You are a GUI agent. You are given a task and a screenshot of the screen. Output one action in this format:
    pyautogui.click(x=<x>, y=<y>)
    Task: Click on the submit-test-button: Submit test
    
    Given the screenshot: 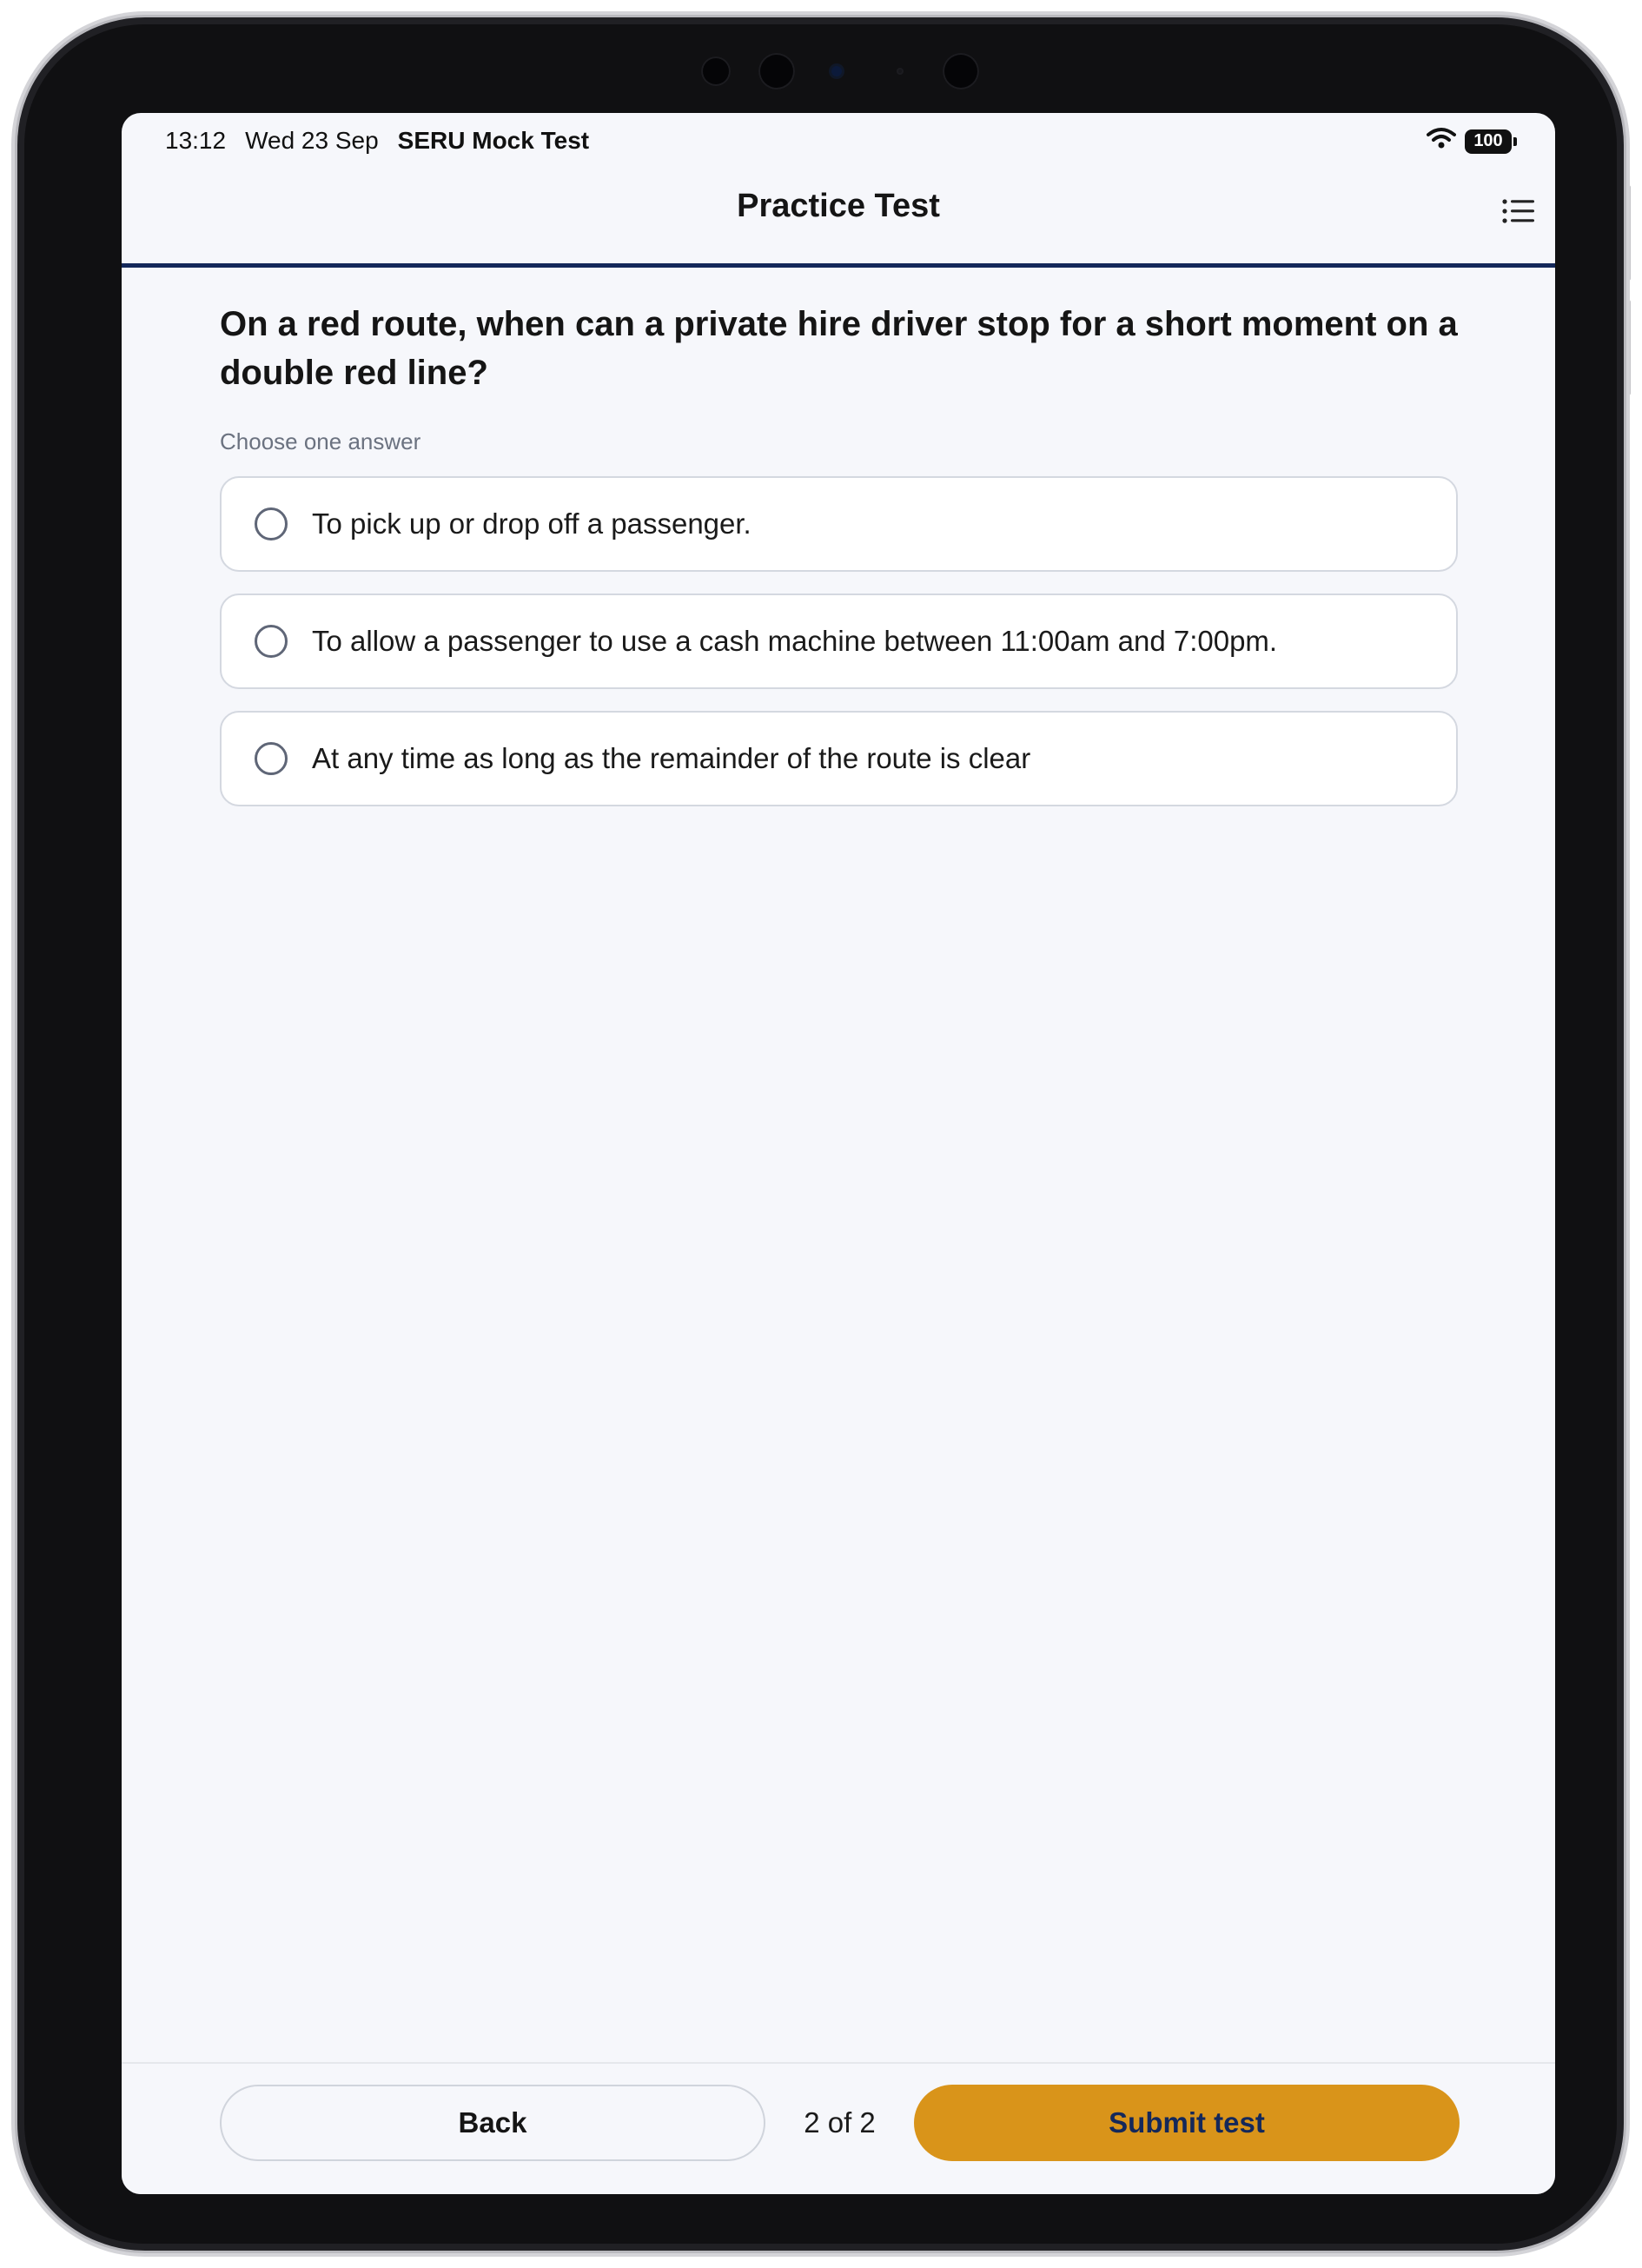 What is the action you would take?
    pyautogui.click(x=1187, y=2123)
    